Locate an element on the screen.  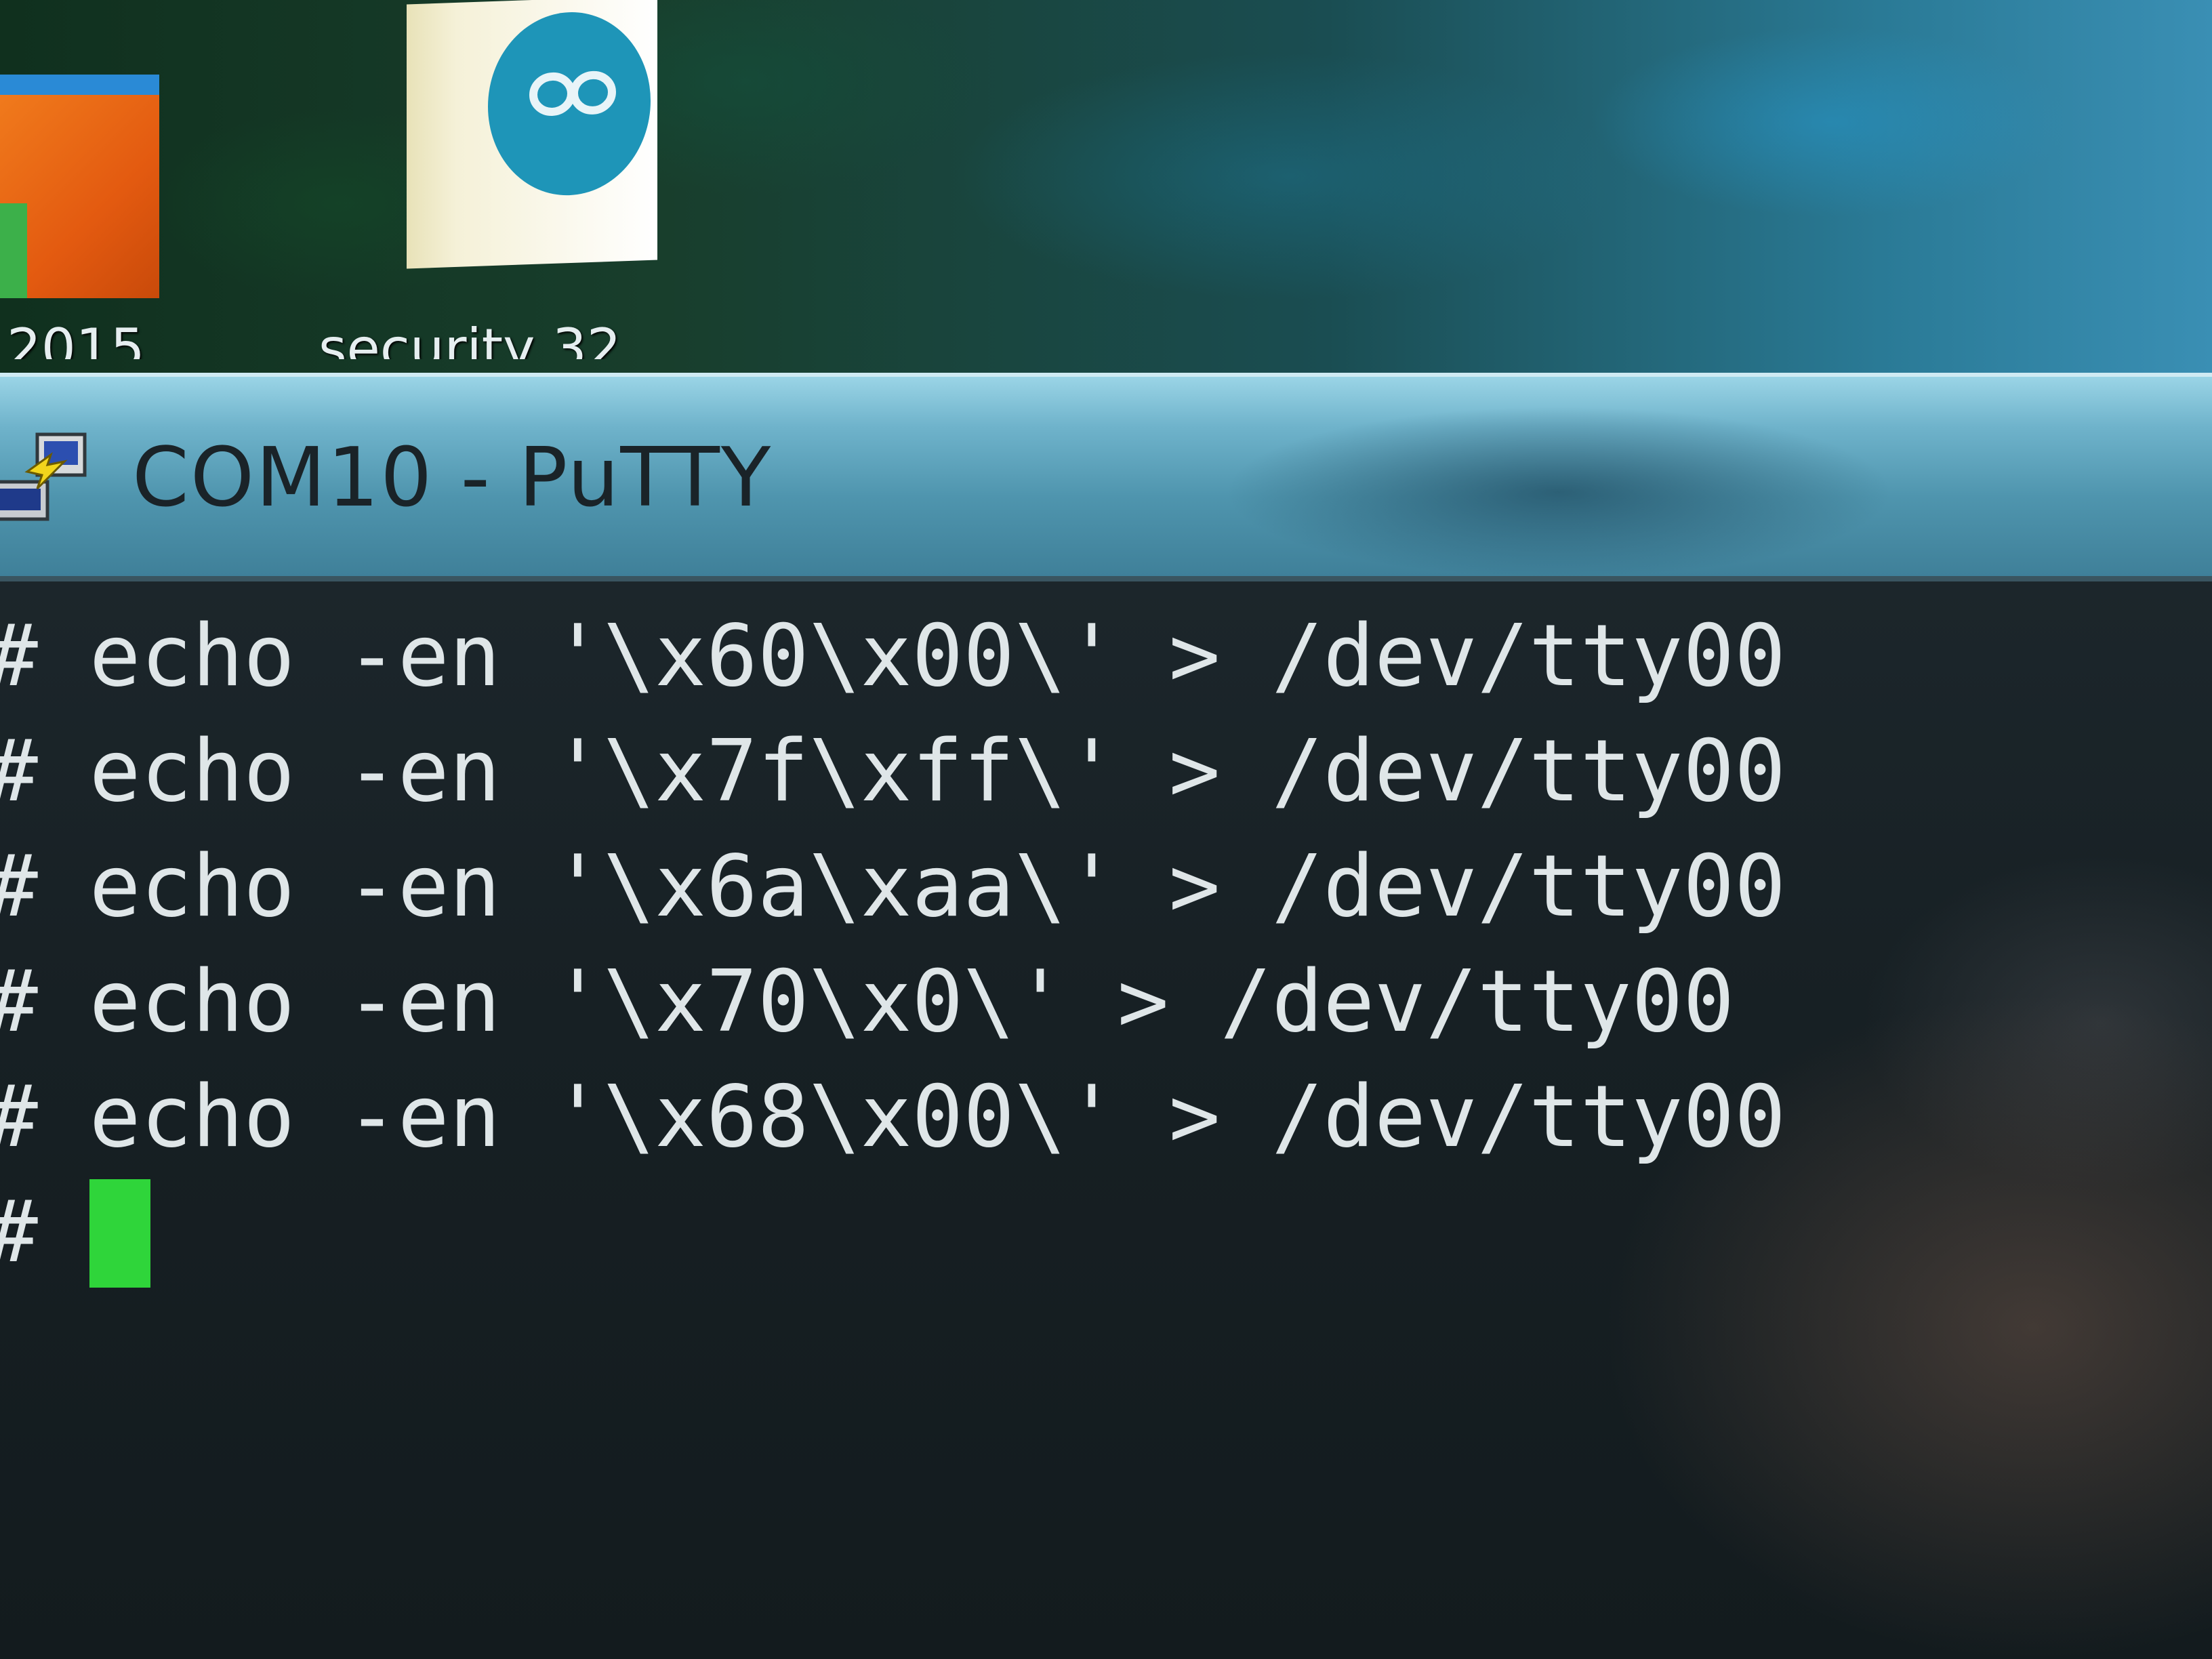
terminal-input-line: # is located at coordinates (1106, 1232).